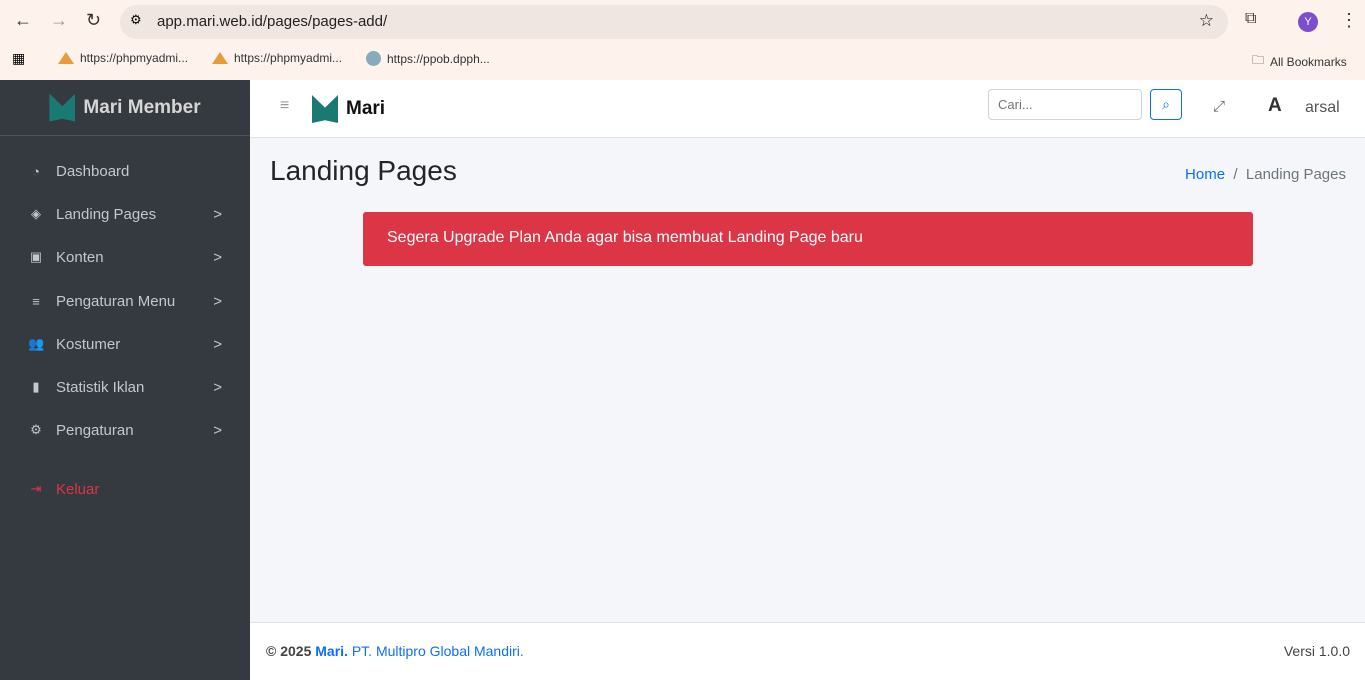  Describe the element at coordinates (365, 109) in the screenshot. I see `topbar-brand: Mari` at that location.